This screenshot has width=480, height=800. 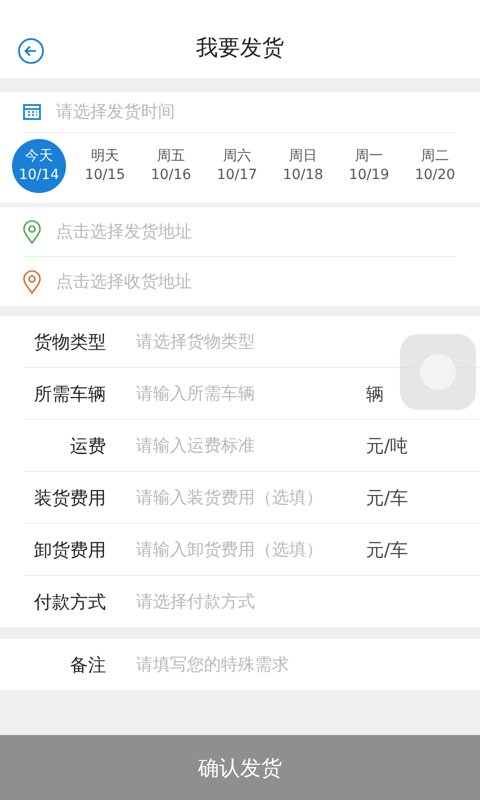 I want to click on date-tab: 周六 10/17, so click(x=237, y=166).